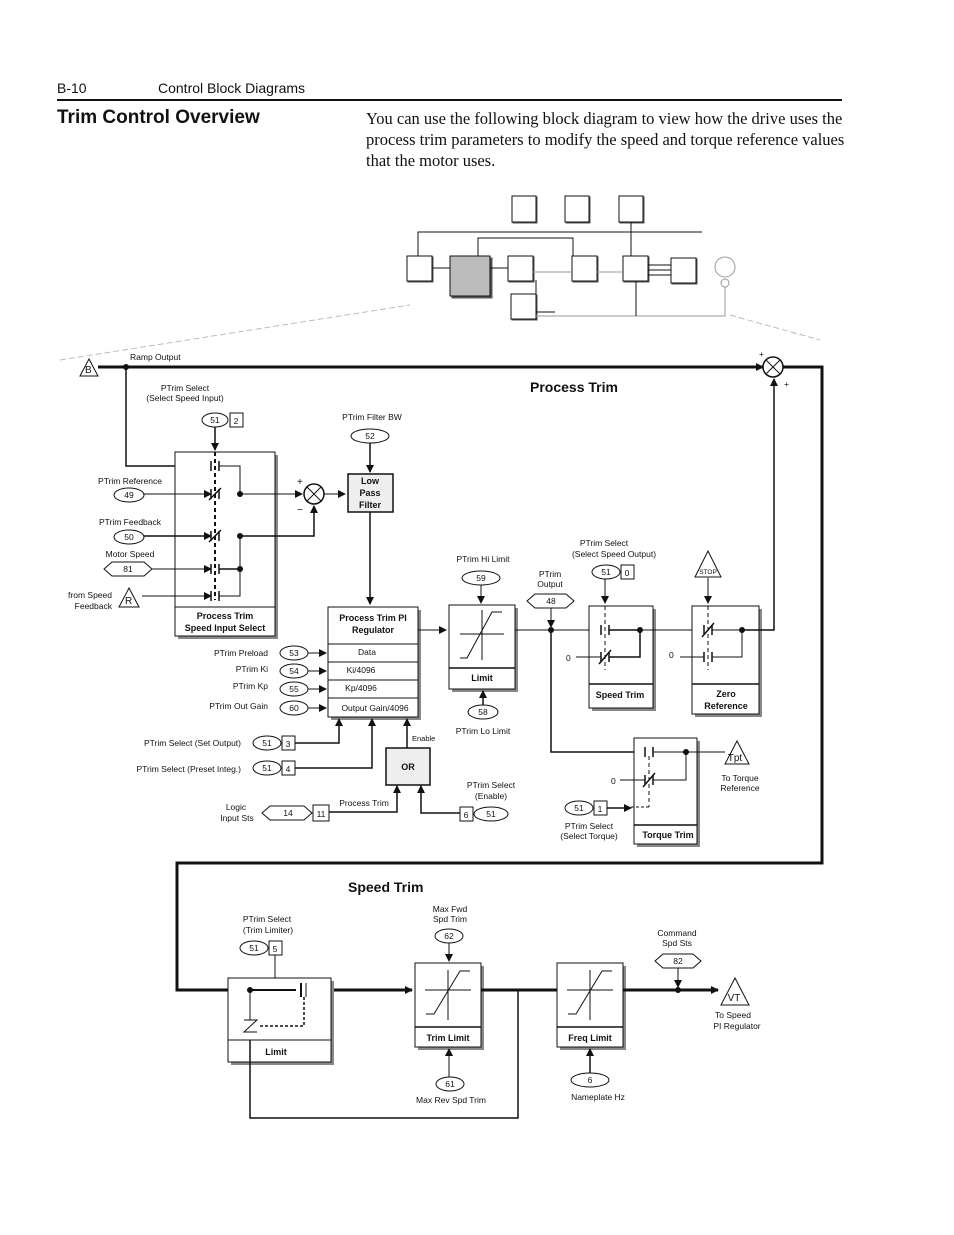 This screenshot has width=954, height=1235. I want to click on svg-text: Logic, so click(236, 807).